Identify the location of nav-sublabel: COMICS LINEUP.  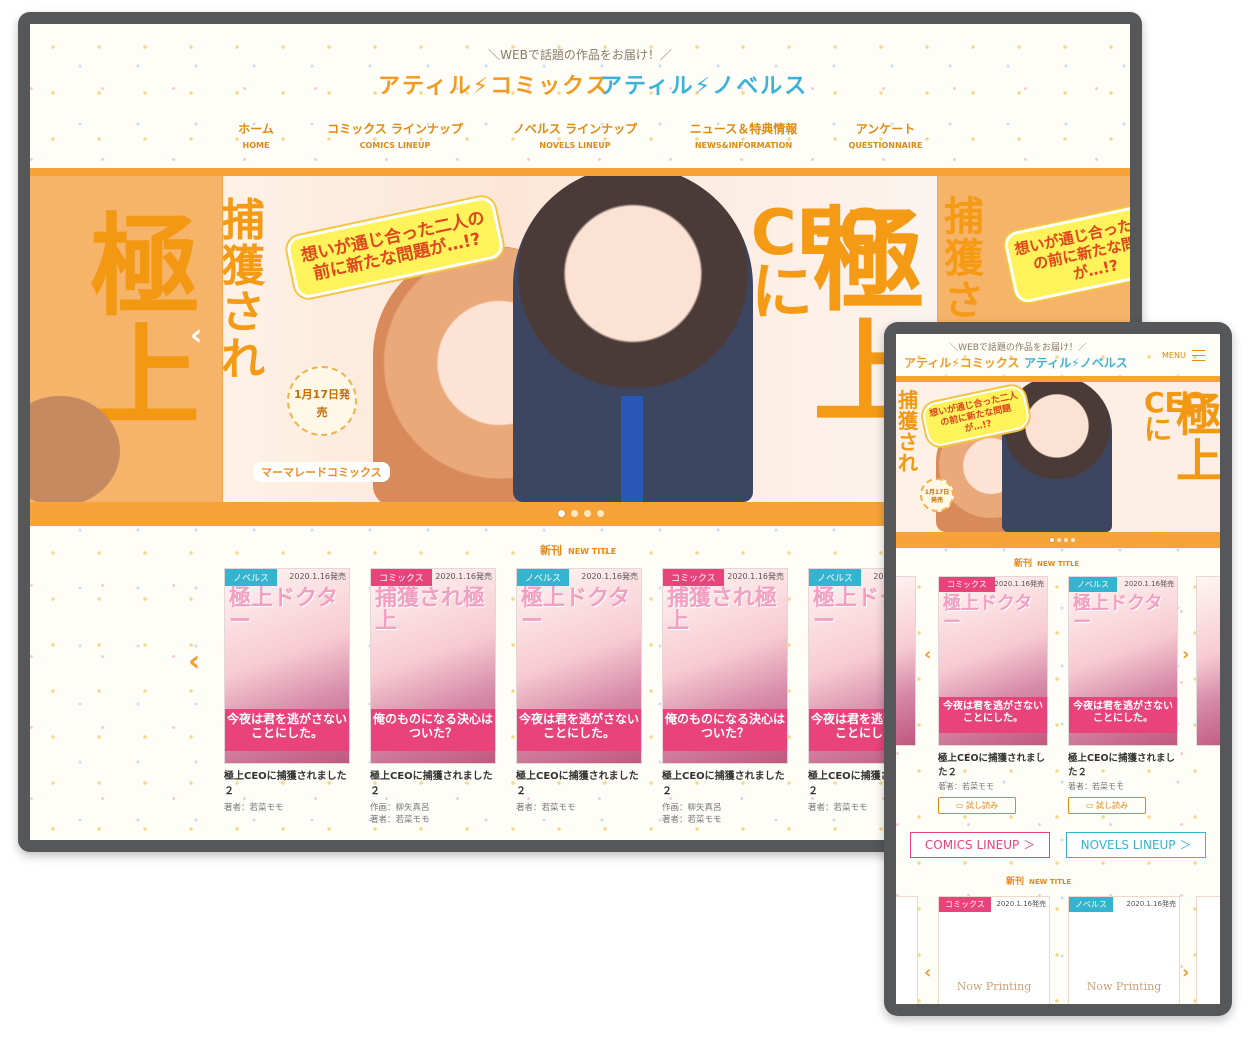
(395, 145).